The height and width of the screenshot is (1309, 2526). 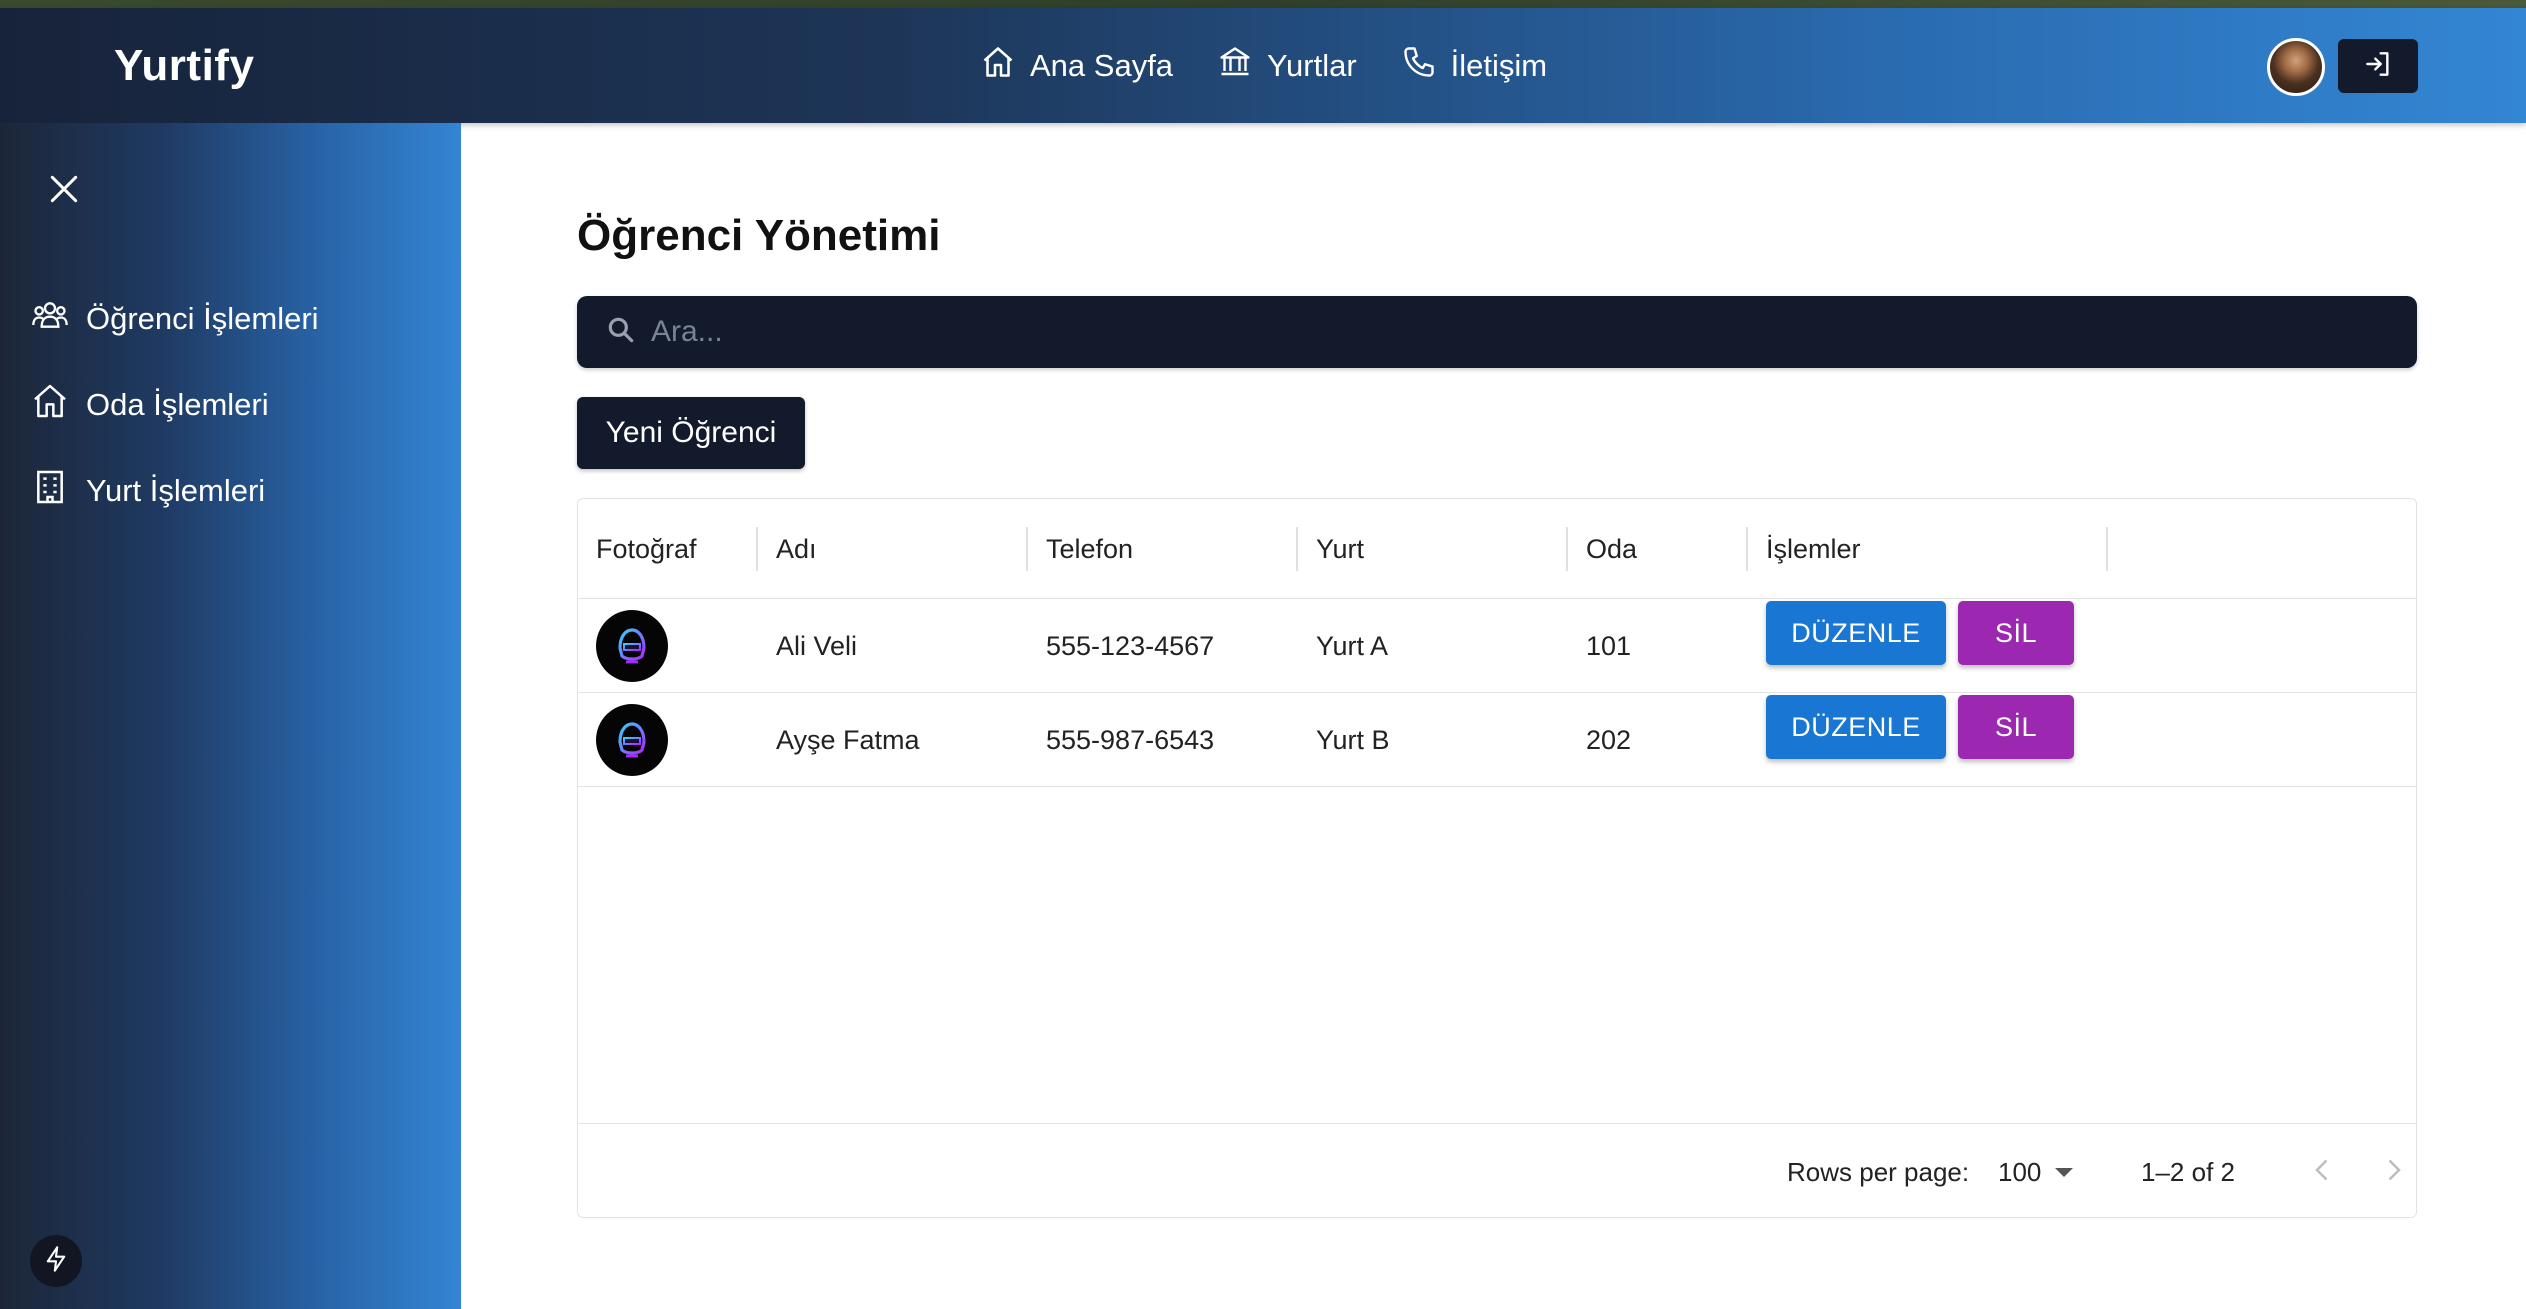 I want to click on pagination-range: 1–2 of 2, so click(x=2188, y=1171).